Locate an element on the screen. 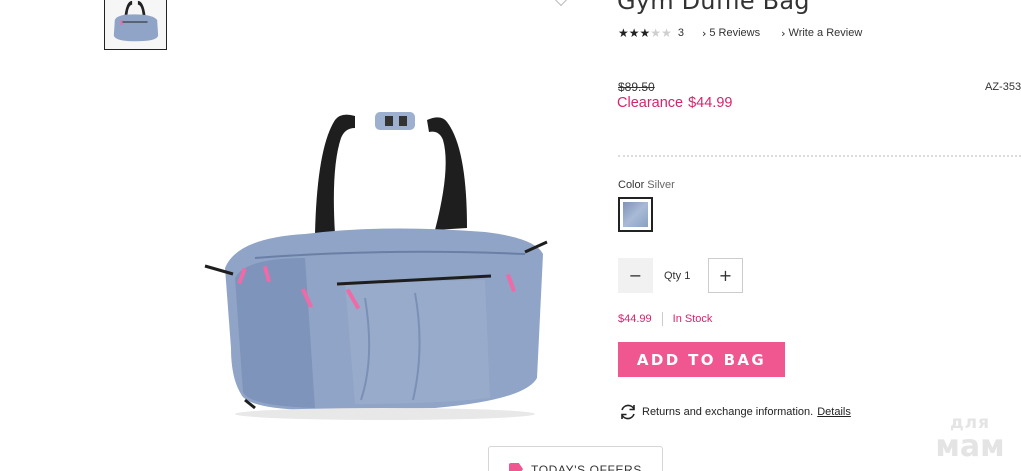 This screenshot has width=1021, height=471. clearance-amount: $44.99 is located at coordinates (710, 103).